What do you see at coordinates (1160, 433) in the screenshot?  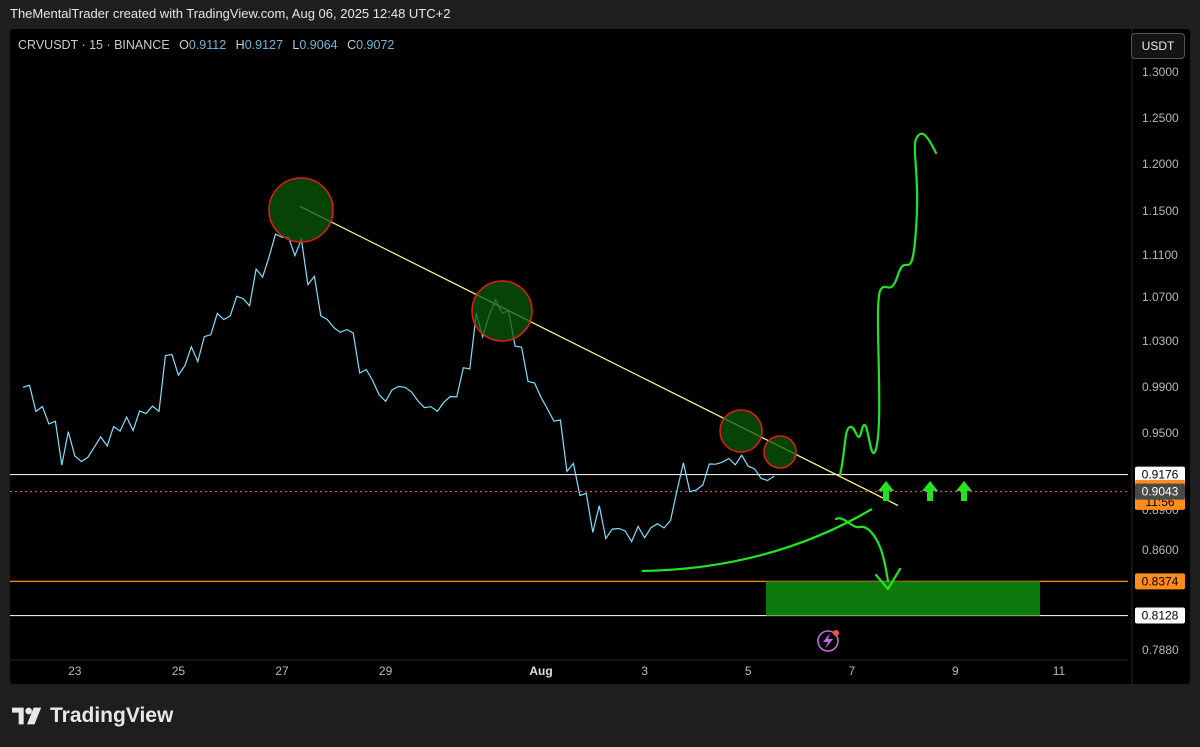 I see `y-tick-label: 0.9500` at bounding box center [1160, 433].